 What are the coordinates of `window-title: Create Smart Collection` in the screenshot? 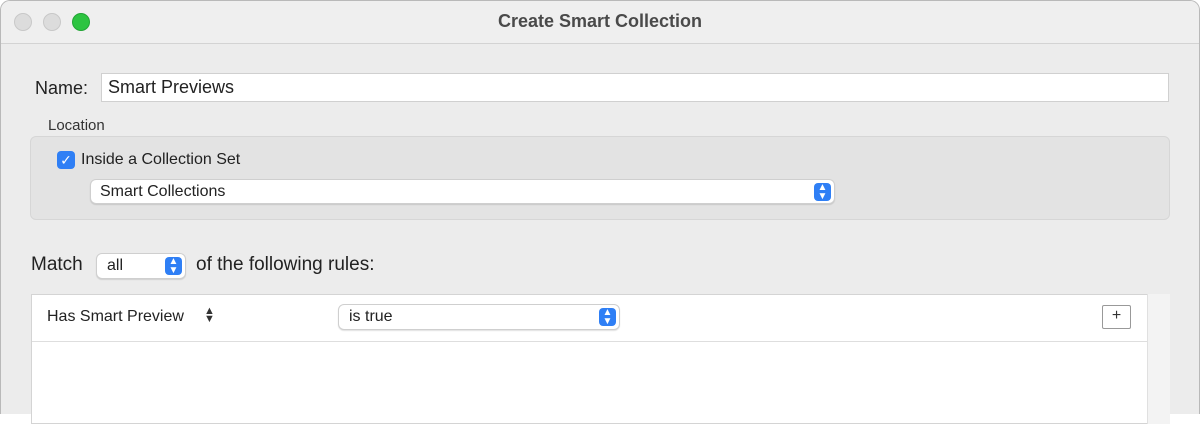 It's located at (600, 21).